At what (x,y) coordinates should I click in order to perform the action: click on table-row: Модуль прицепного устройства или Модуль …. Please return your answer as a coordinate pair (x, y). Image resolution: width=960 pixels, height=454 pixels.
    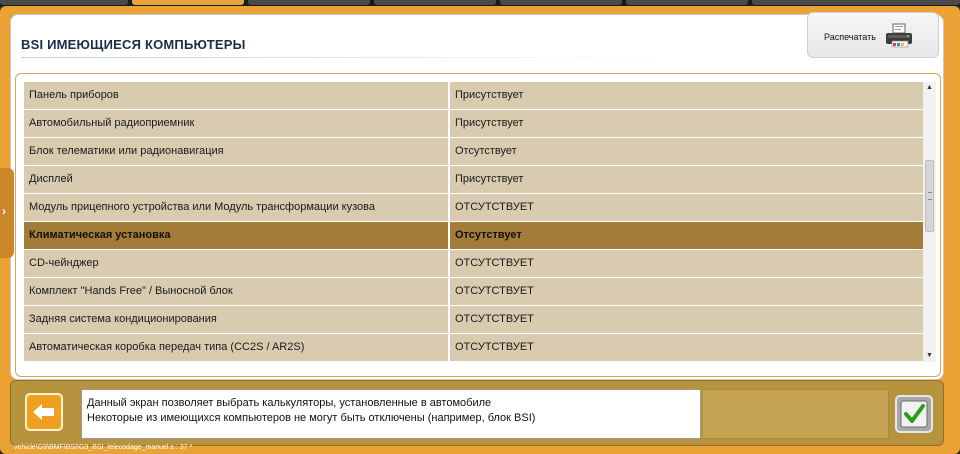
    Looking at the image, I should click on (473, 208).